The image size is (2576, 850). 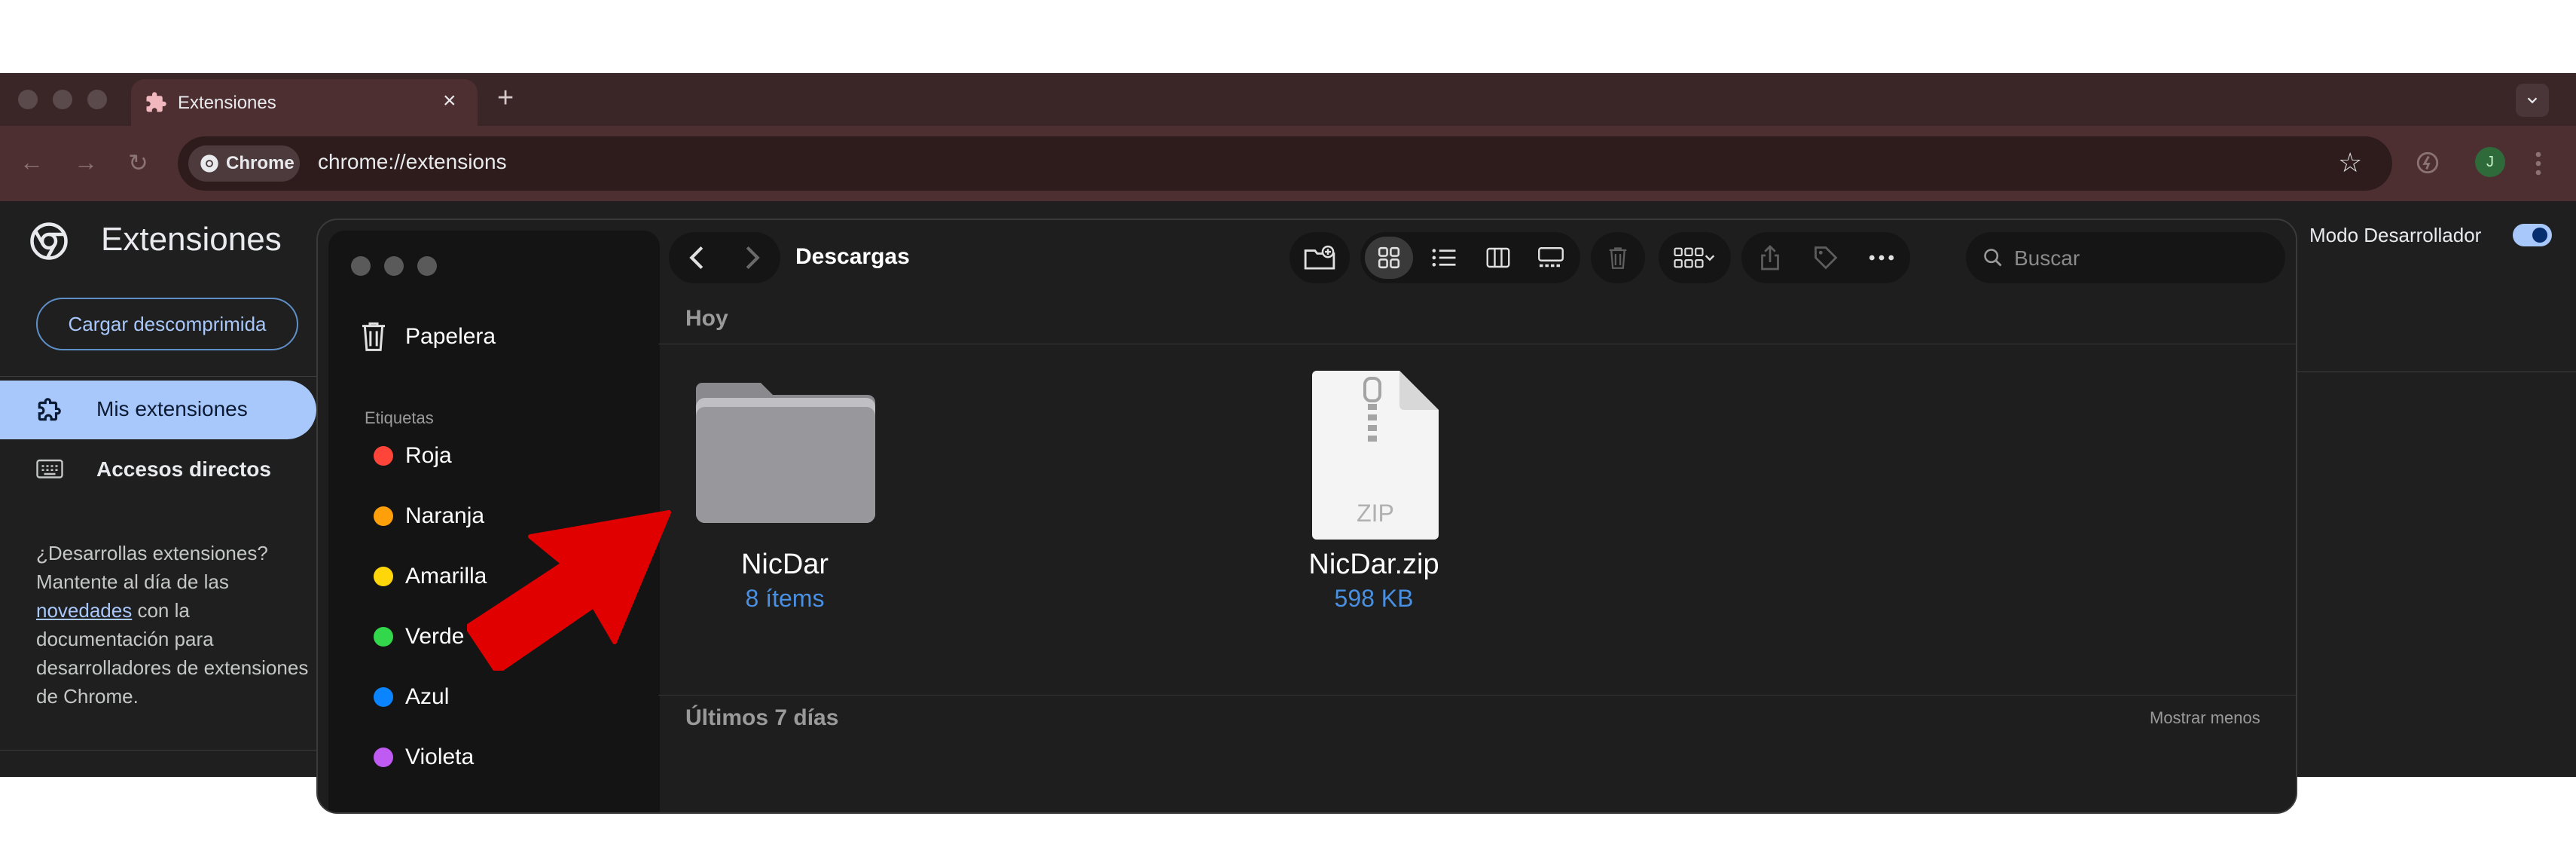 I want to click on sidebar-item-trash: Papelera, so click(x=502, y=336).